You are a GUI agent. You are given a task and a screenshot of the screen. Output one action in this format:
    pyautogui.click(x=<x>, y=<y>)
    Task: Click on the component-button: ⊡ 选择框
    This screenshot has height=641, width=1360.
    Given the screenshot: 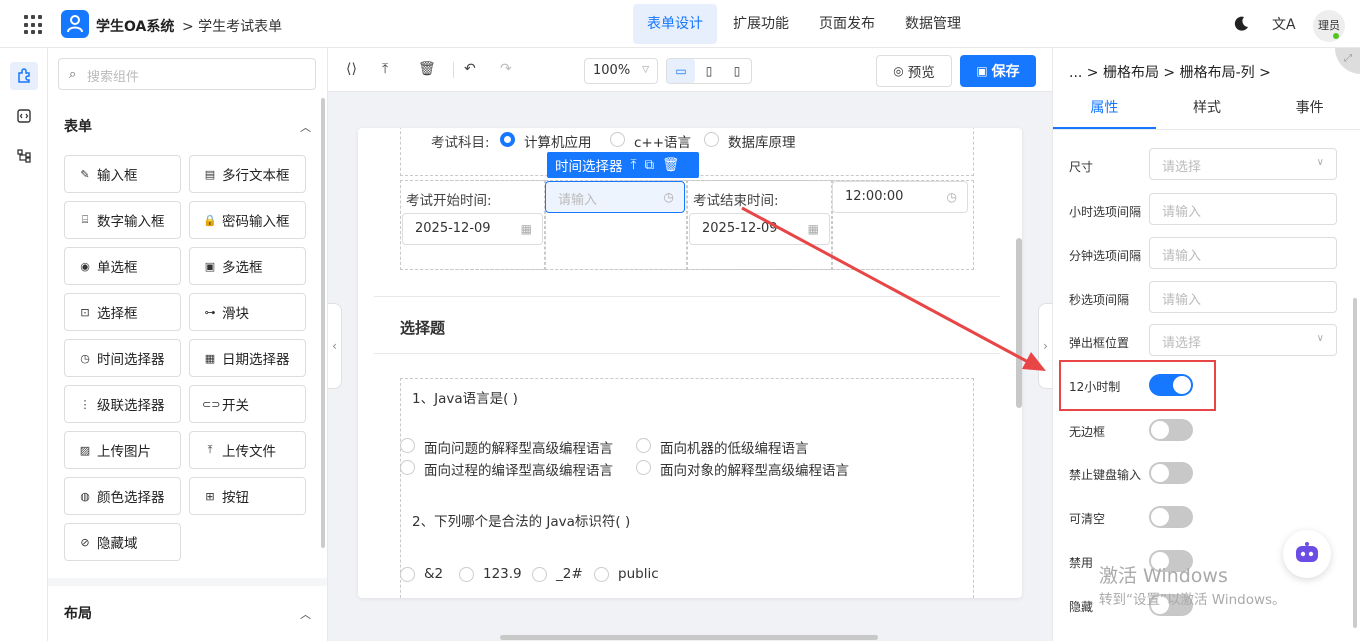 What is the action you would take?
    pyautogui.click(x=122, y=312)
    